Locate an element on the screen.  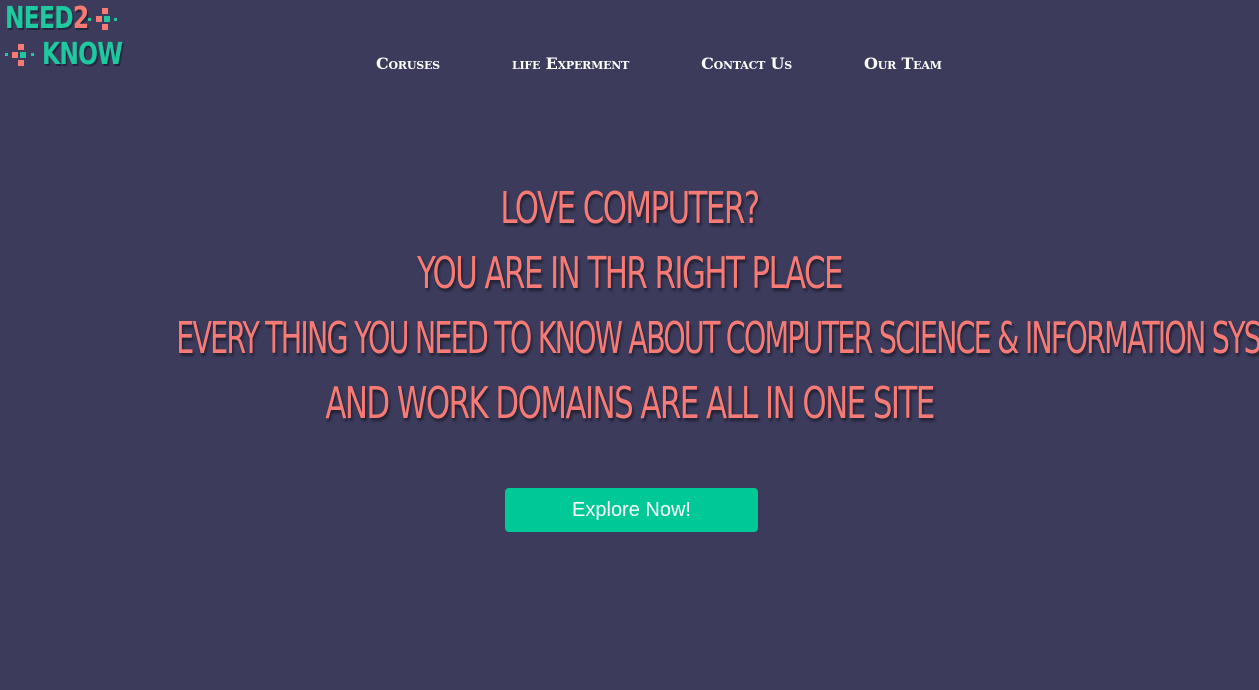
hero-subheadline: YOU ARE IN THR RIGHT PLACE is located at coordinates (630, 273).